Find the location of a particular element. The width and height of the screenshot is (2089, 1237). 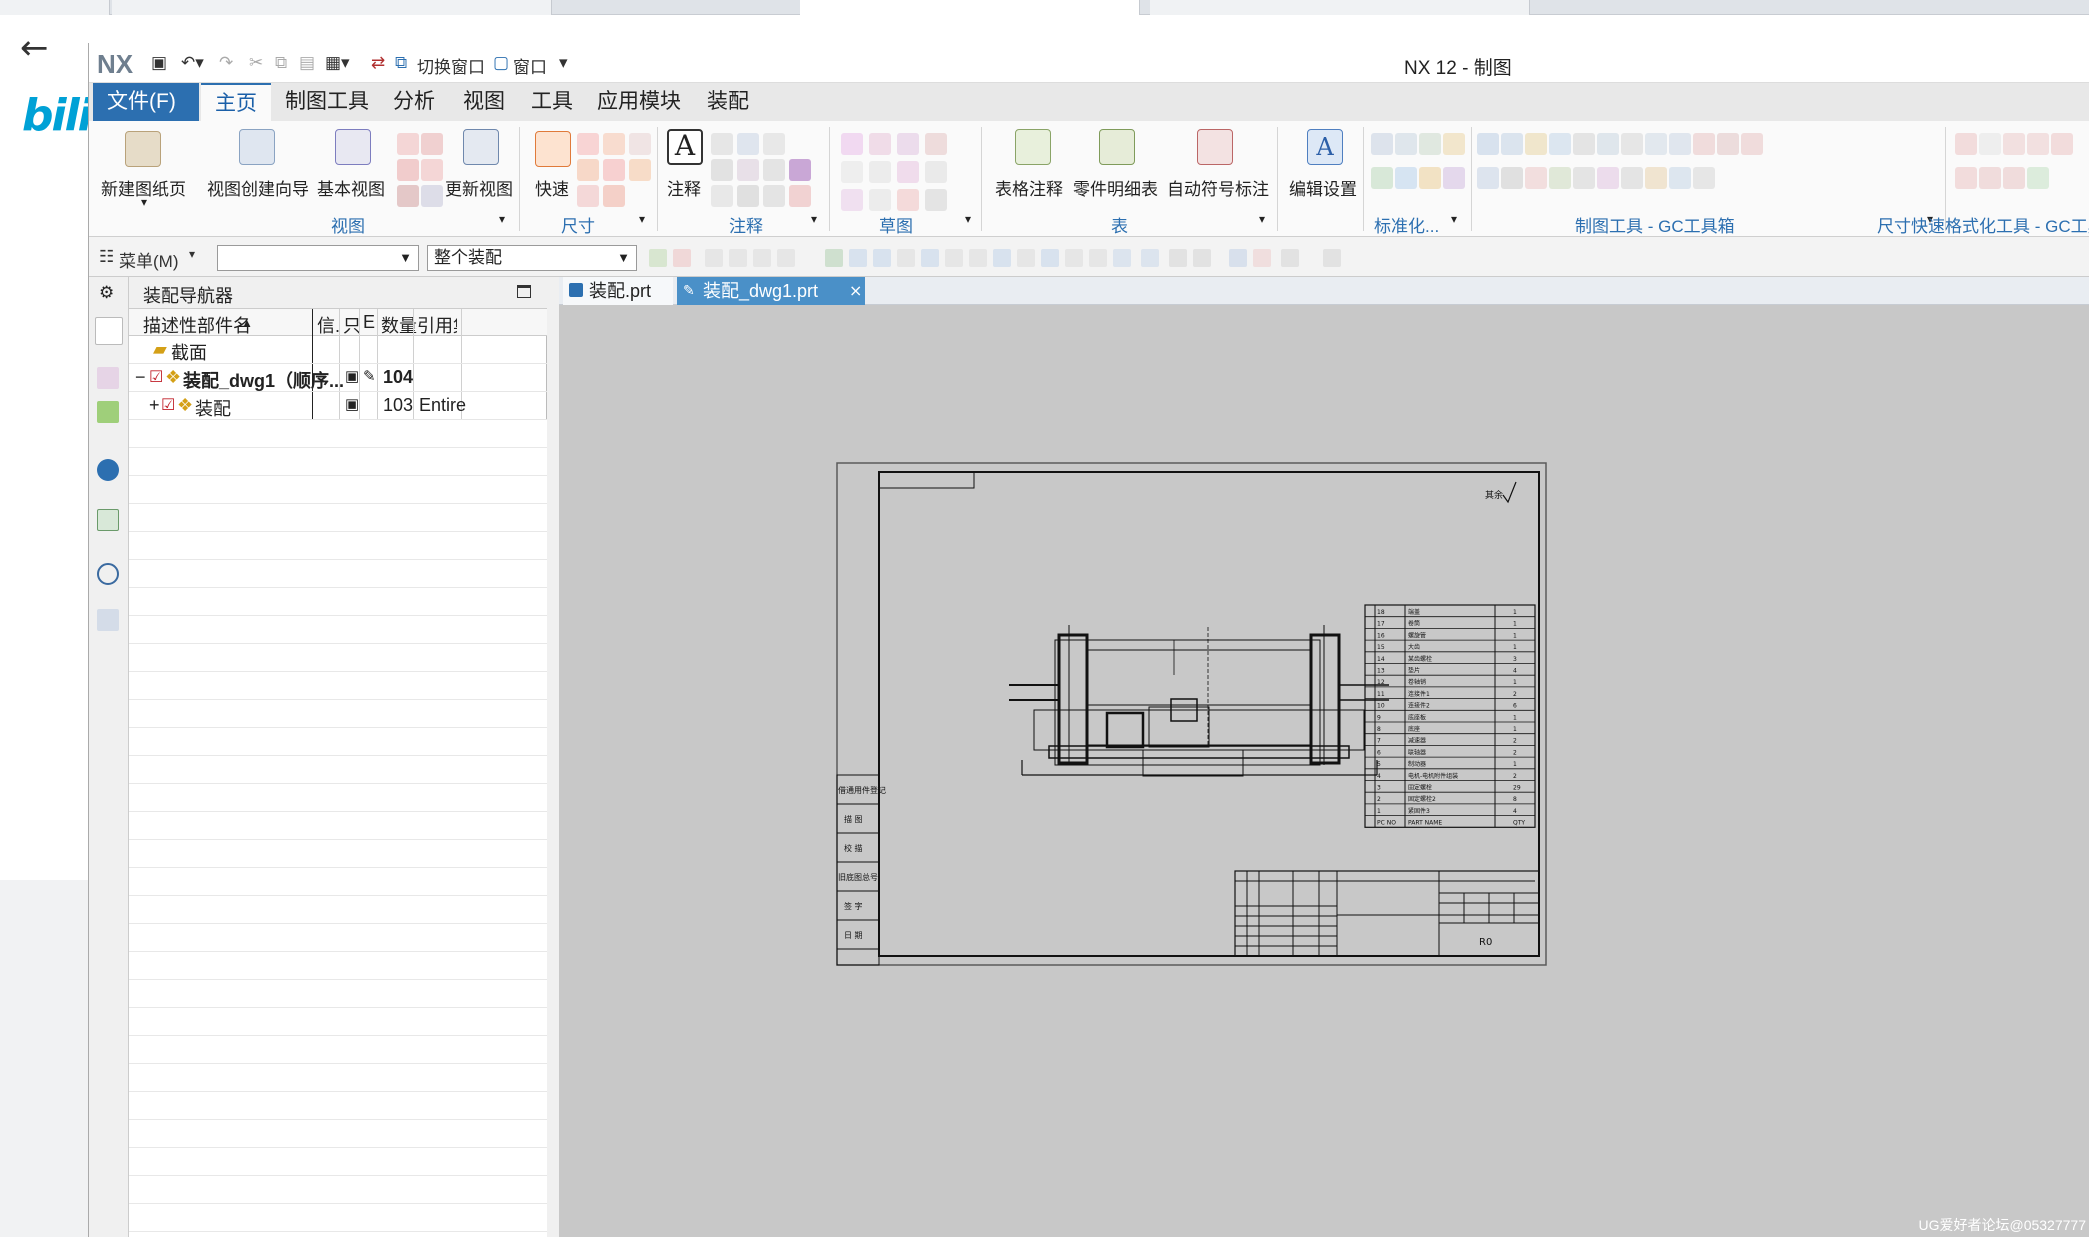

new-sheet-icon is located at coordinates (143, 149).